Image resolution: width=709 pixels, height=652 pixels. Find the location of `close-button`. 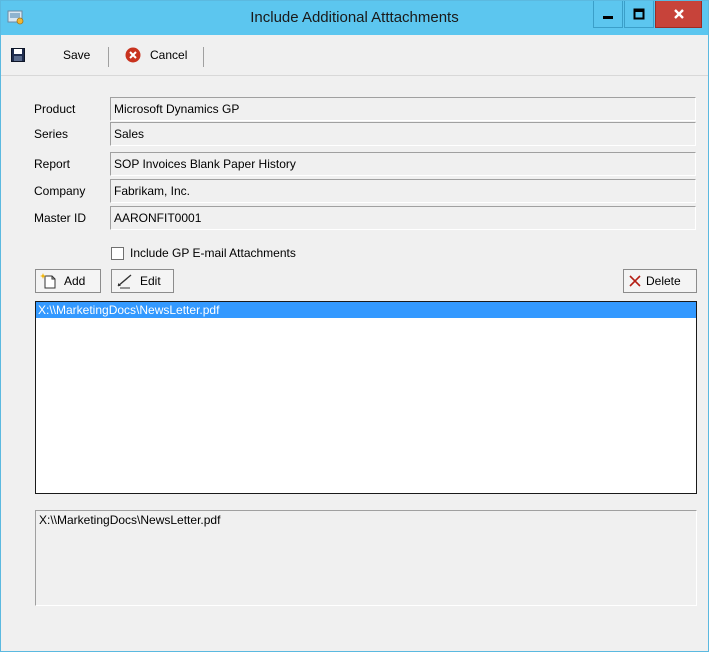

close-button is located at coordinates (678, 14).